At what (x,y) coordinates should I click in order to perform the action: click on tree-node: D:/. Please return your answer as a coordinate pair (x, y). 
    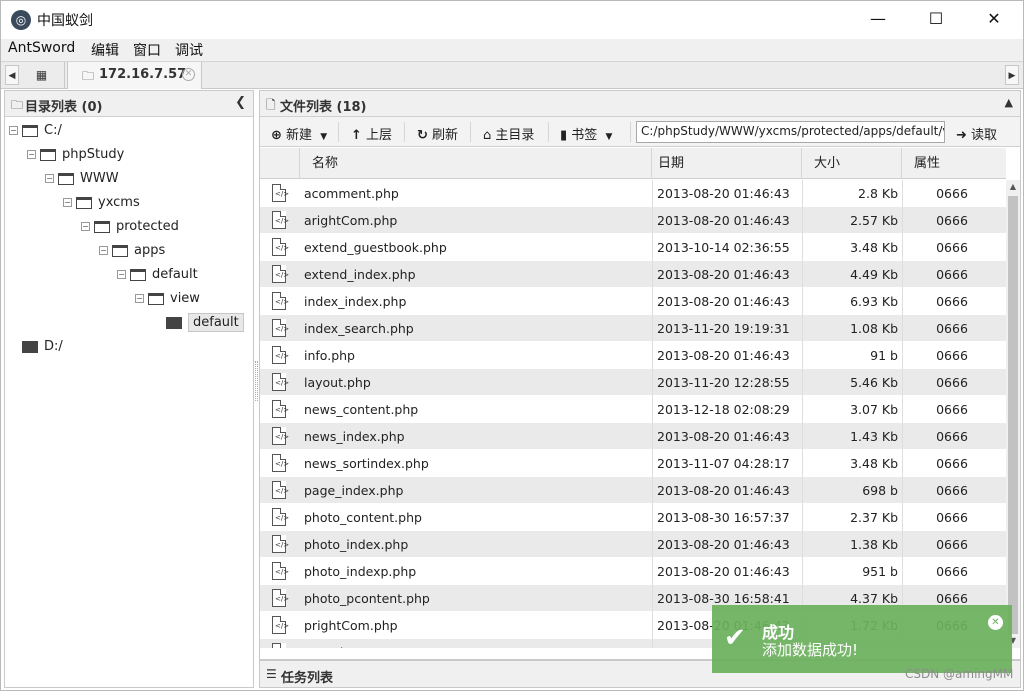
    Looking at the image, I should click on (36, 349).